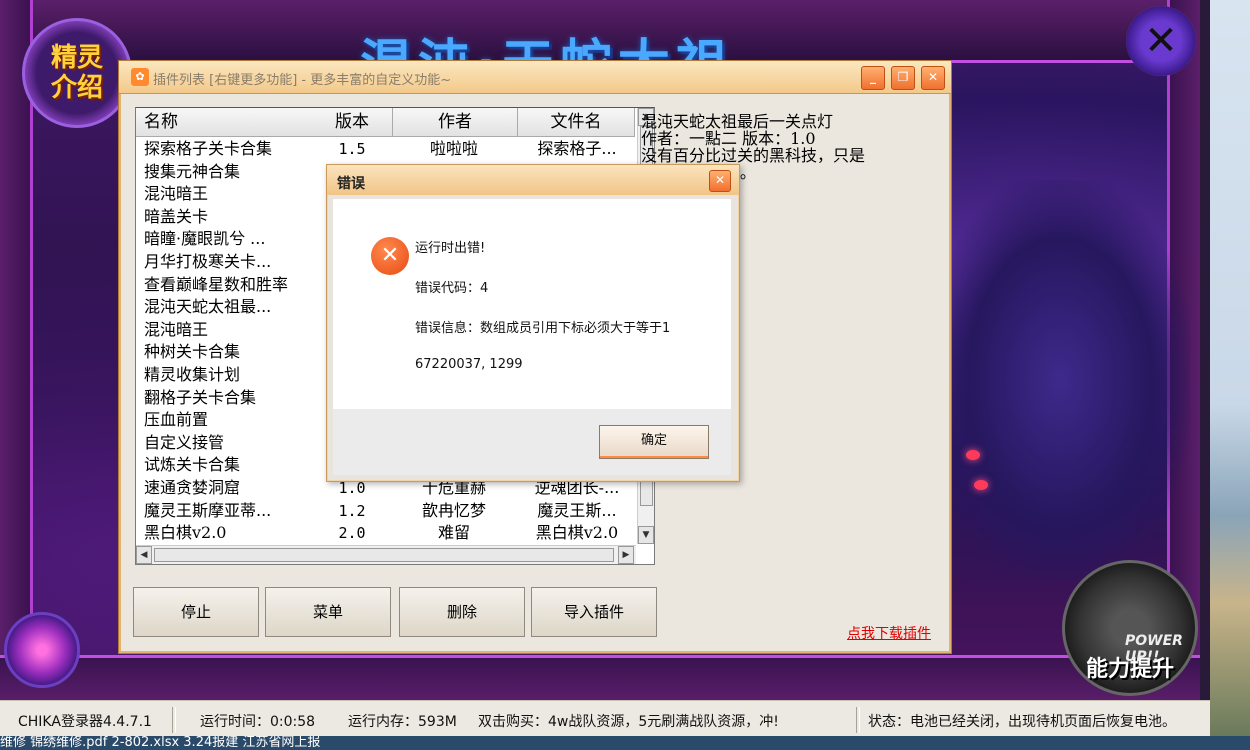 Image resolution: width=1250 pixels, height=750 pixels. I want to click on status-memory: 运行内存：593M, so click(402, 722).